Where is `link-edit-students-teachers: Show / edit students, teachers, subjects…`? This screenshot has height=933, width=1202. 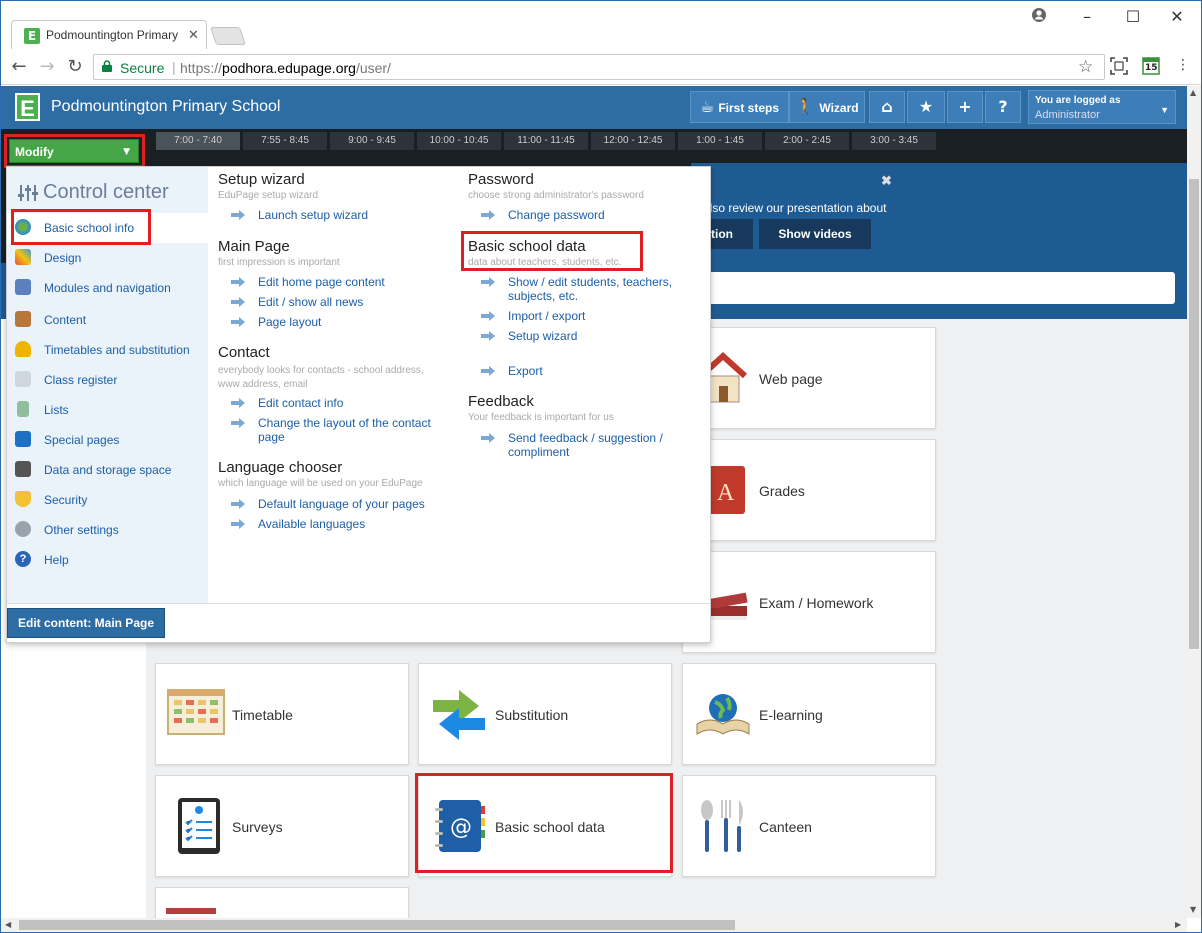 link-edit-students-teachers: Show / edit students, teachers, subjects… is located at coordinates (603, 289).